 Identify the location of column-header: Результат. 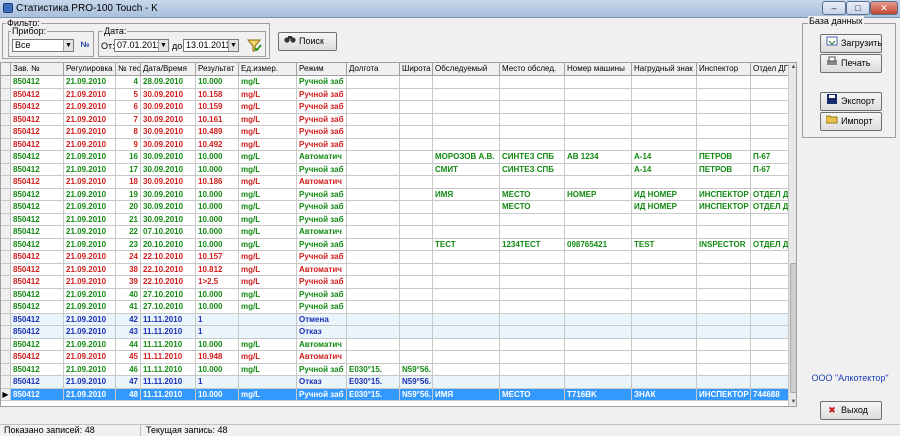
(217, 69).